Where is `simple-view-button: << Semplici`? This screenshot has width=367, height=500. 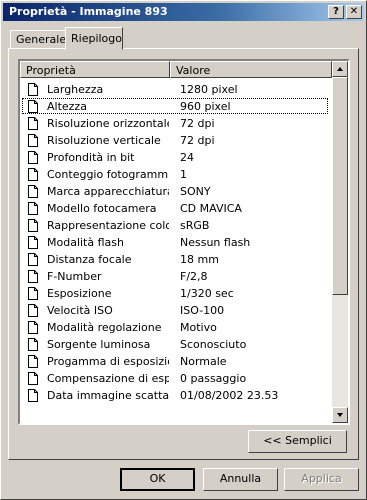
simple-view-button: << Semplici is located at coordinates (297, 441).